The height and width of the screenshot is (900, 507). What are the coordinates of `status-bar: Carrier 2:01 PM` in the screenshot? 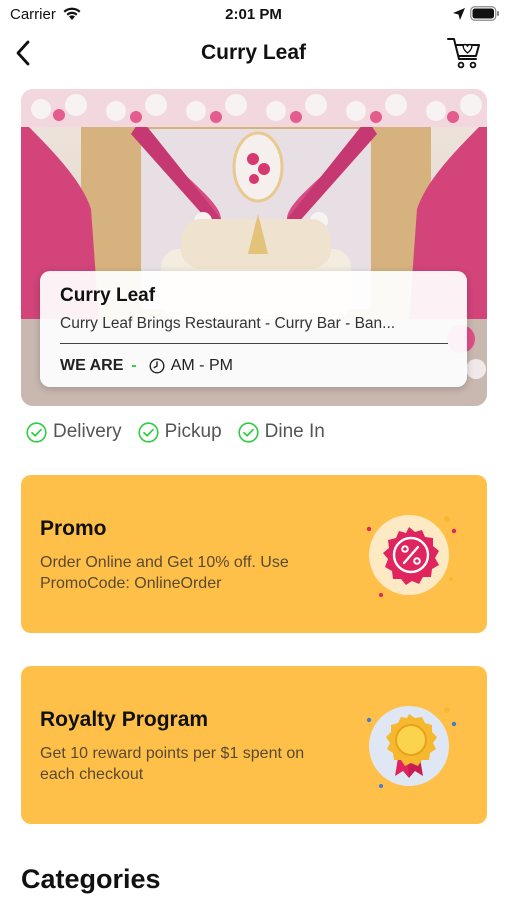 It's located at (253, 14).